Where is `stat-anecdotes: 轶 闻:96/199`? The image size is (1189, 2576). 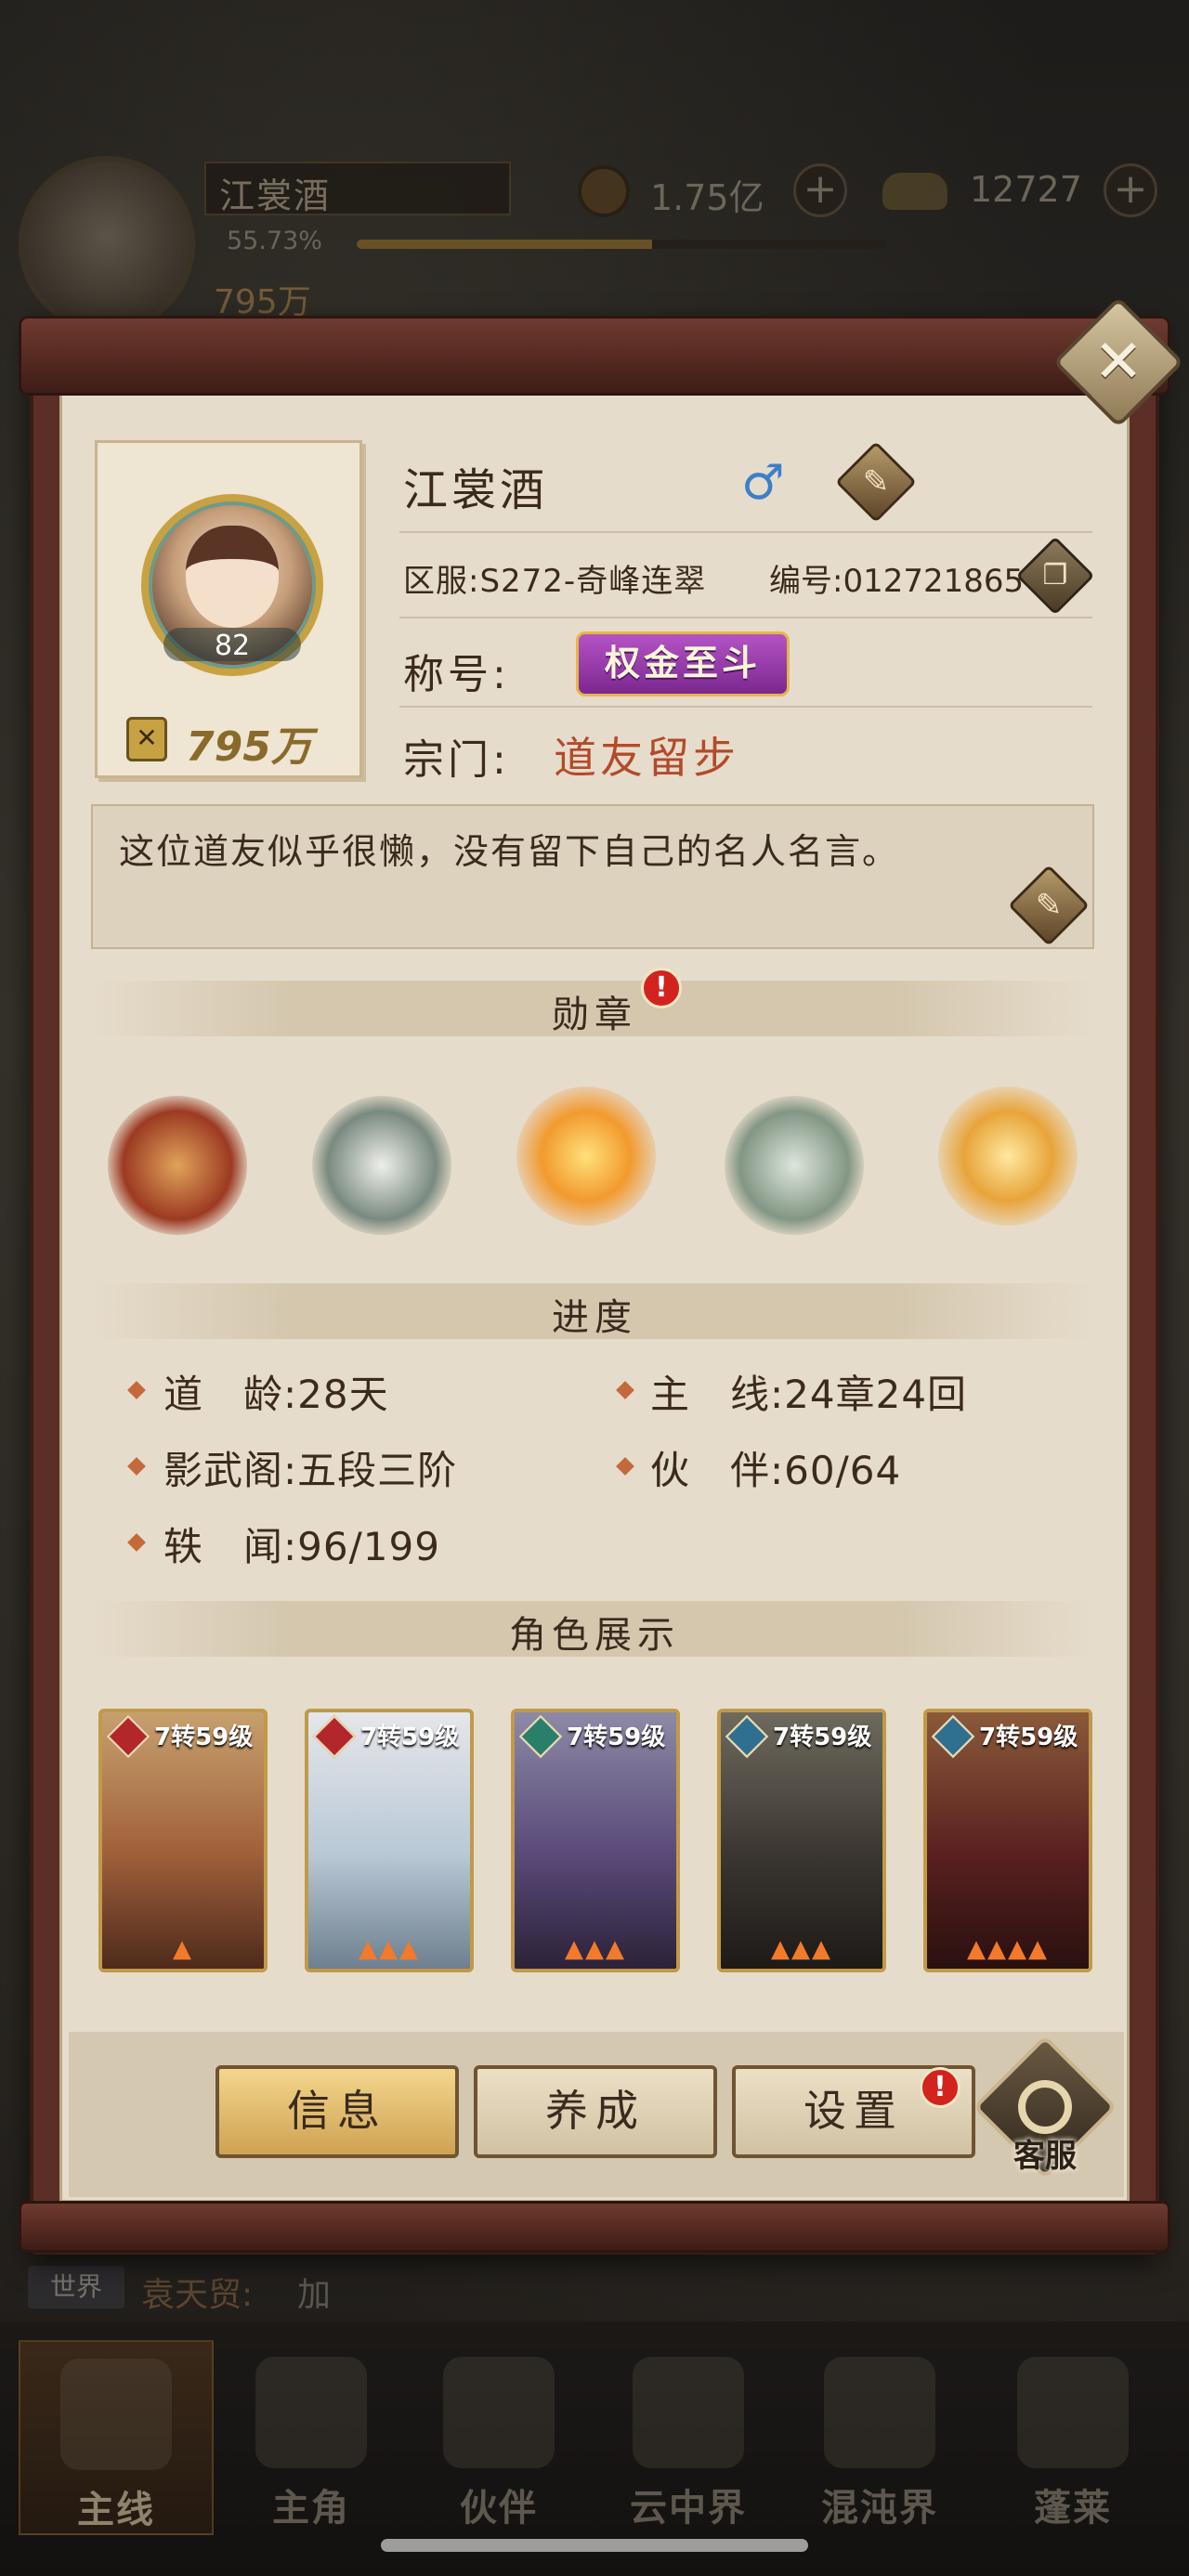 stat-anecdotes: 轶 闻:96/199 is located at coordinates (301, 1544).